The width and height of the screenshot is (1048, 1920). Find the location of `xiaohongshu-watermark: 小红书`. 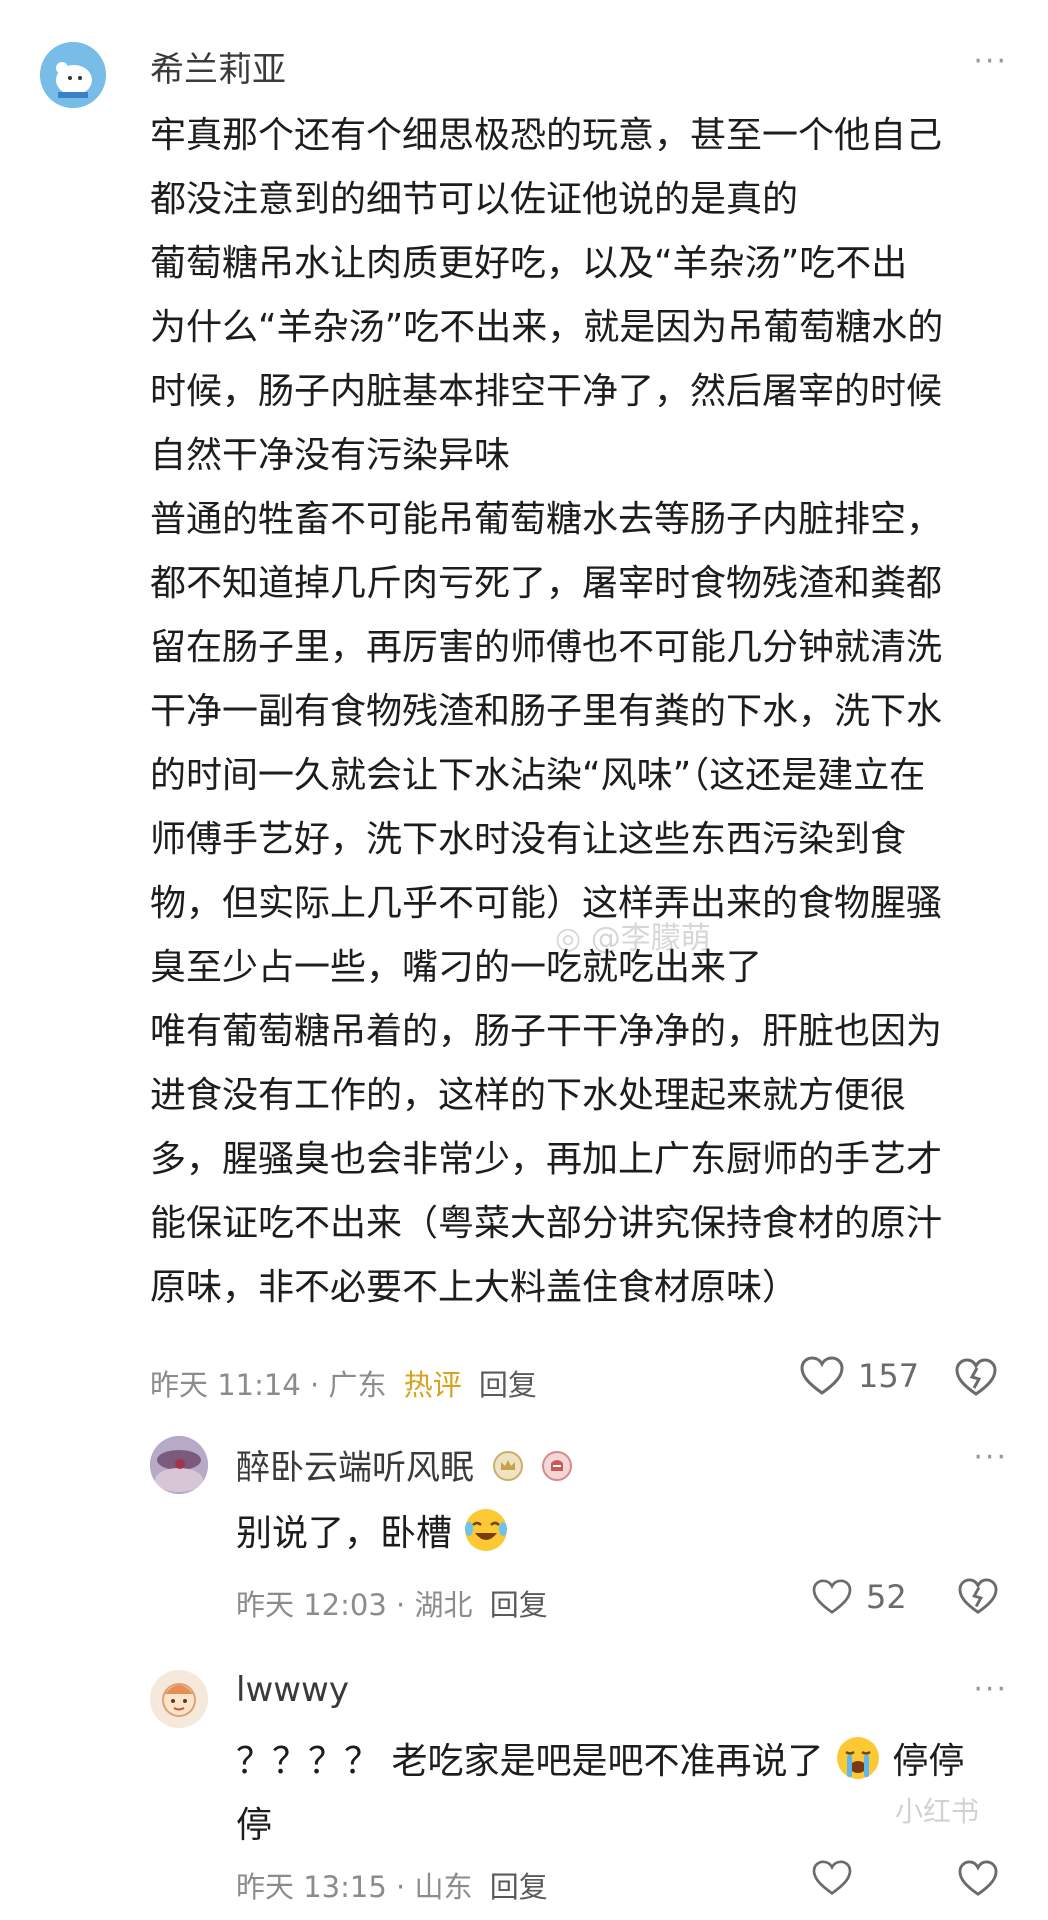

xiaohongshu-watermark: 小红书 is located at coordinates (937, 1811).